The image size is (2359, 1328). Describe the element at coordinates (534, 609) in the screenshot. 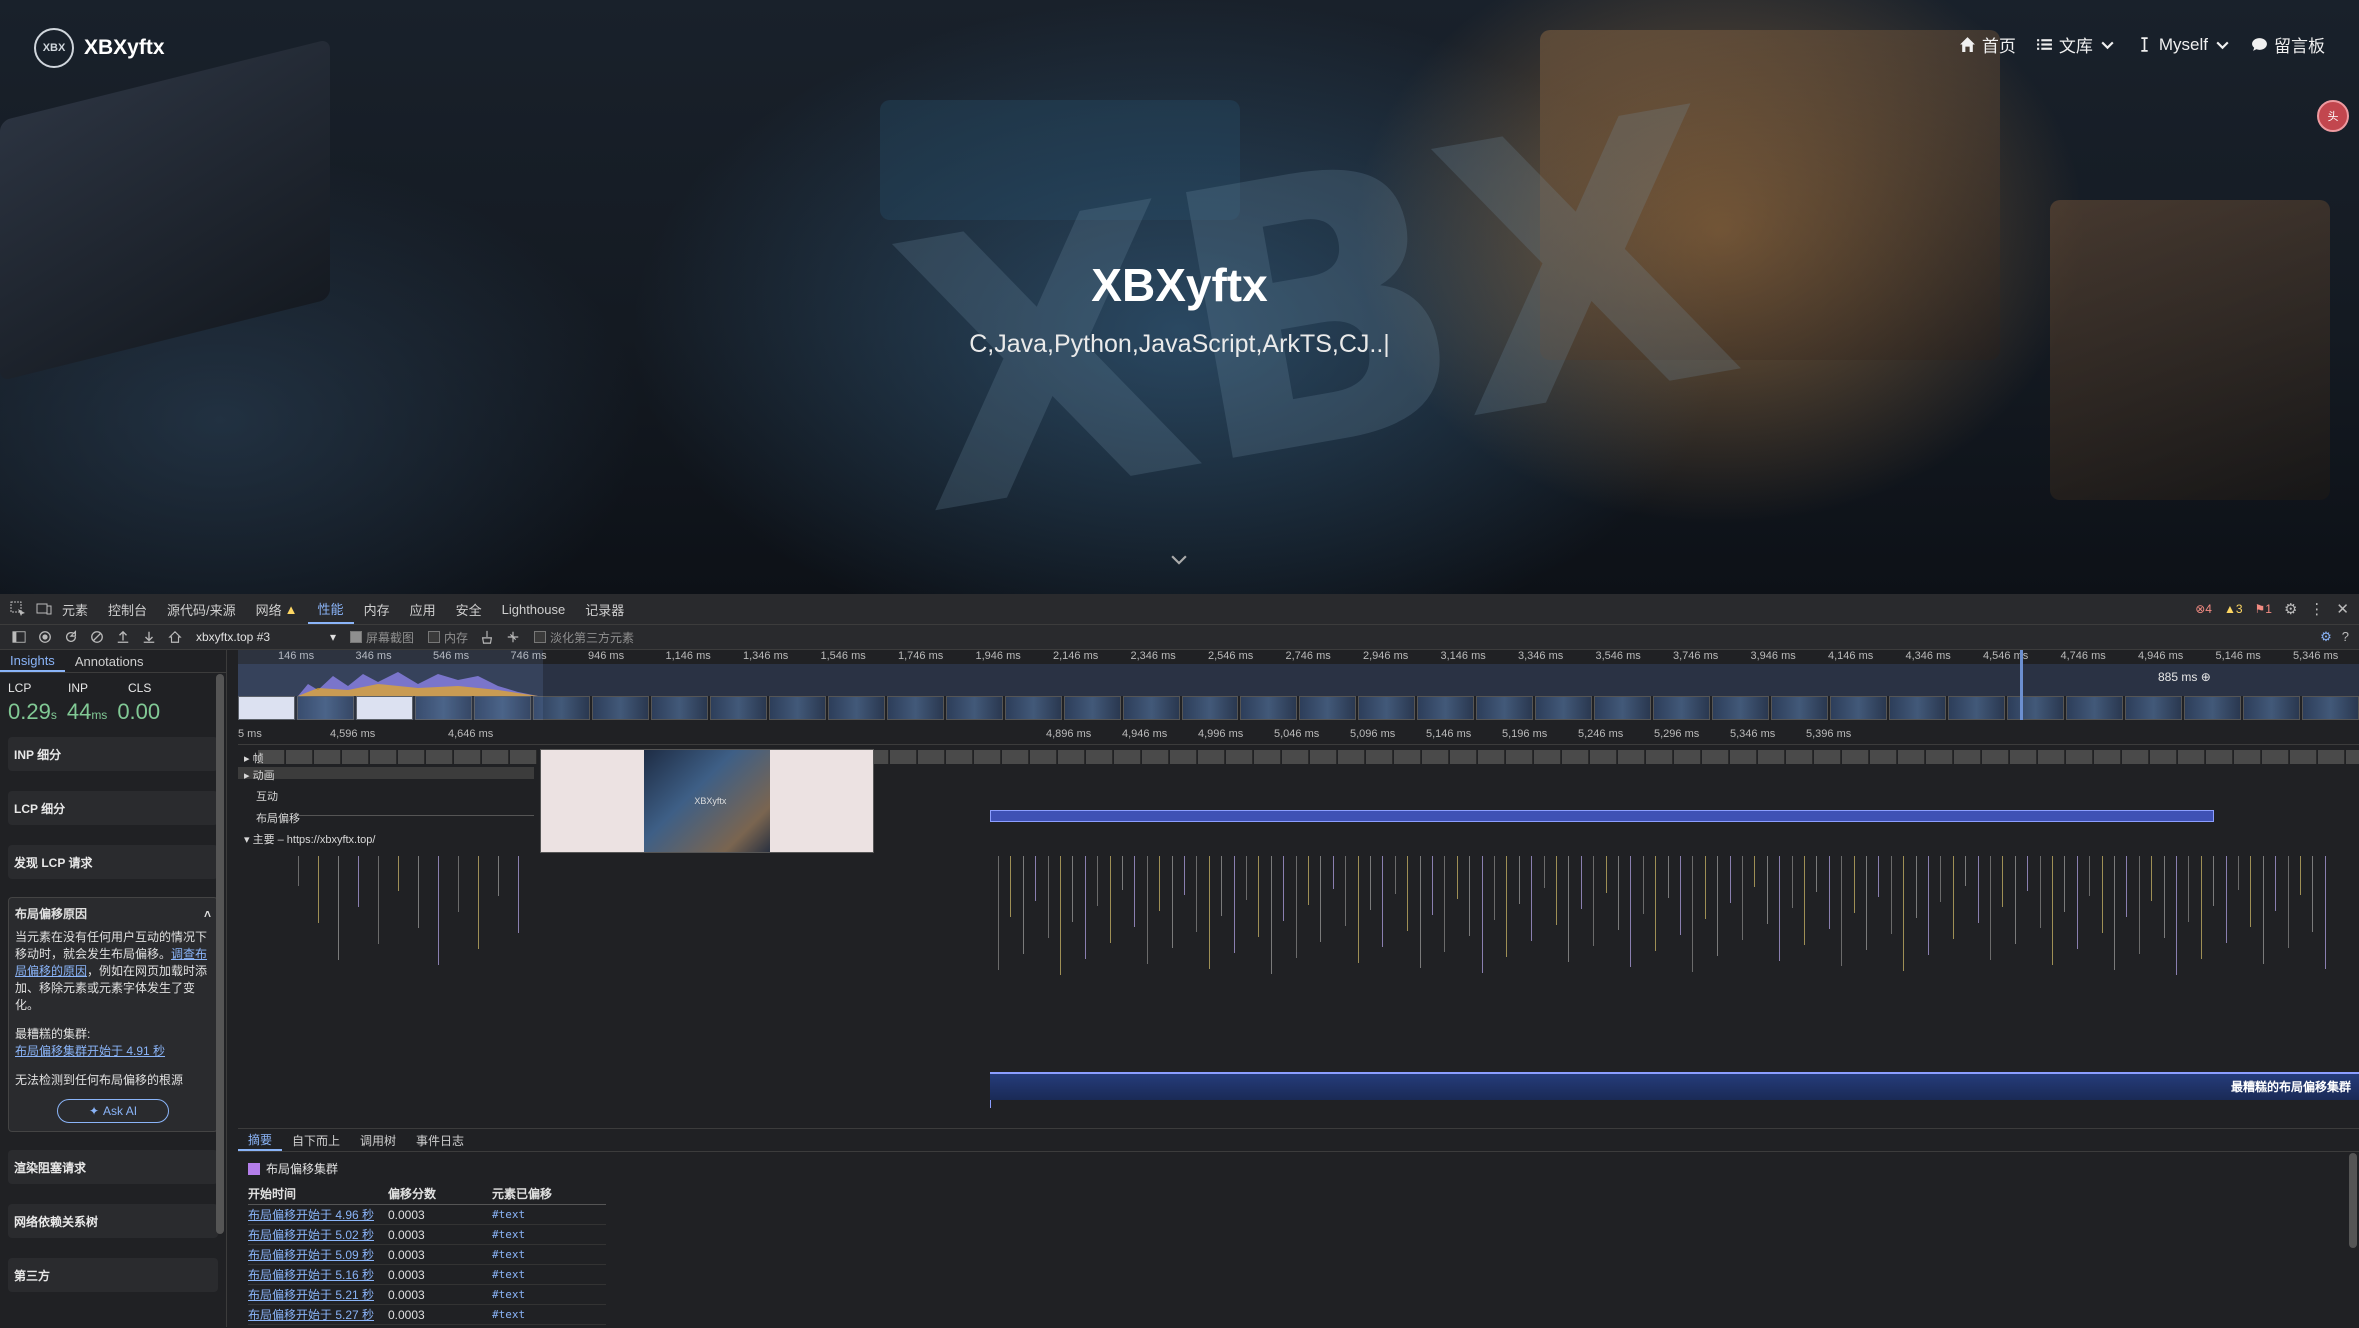

I see `tab-lighthouse: Lighthouse` at that location.